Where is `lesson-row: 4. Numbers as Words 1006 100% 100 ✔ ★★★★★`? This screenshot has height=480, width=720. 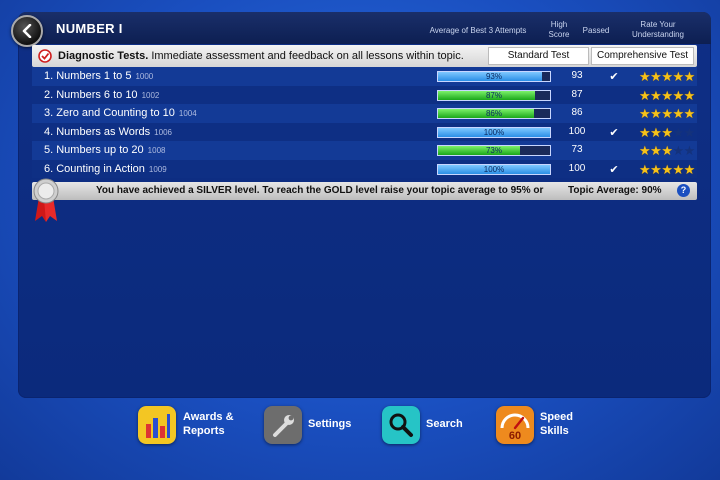 lesson-row: 4. Numbers as Words 1006 100% 100 ✔ ★★★★★ is located at coordinates (364, 131).